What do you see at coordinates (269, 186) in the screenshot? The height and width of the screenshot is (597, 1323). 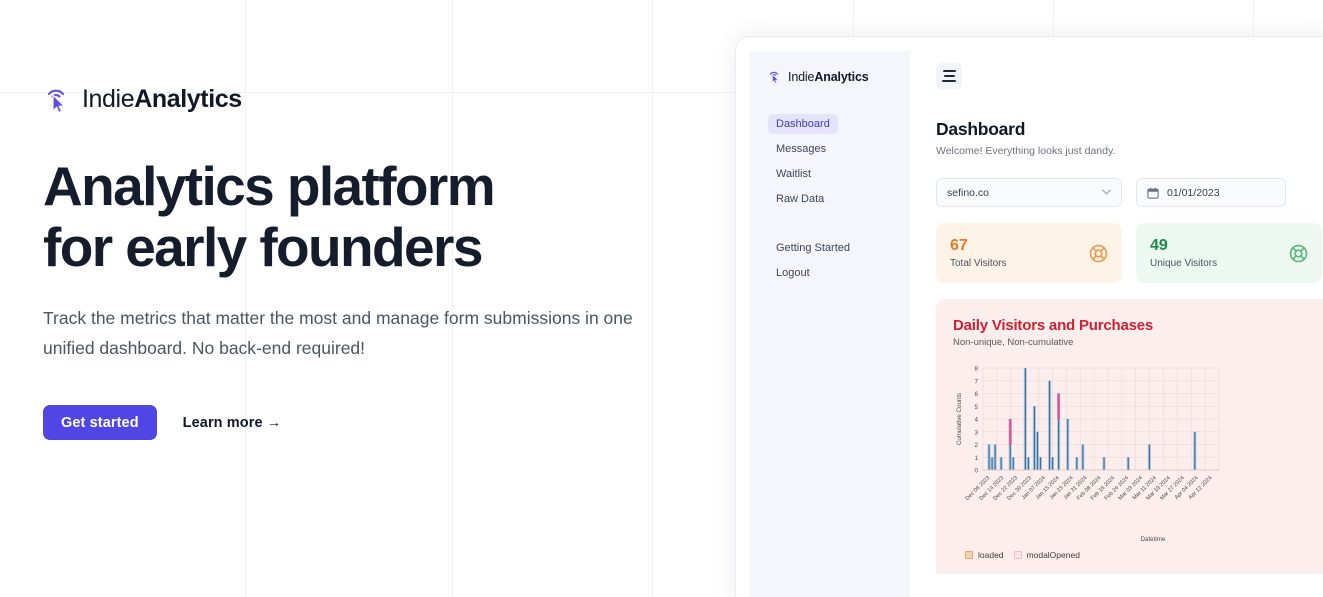 I see `headline-line-1: Analytics platform` at bounding box center [269, 186].